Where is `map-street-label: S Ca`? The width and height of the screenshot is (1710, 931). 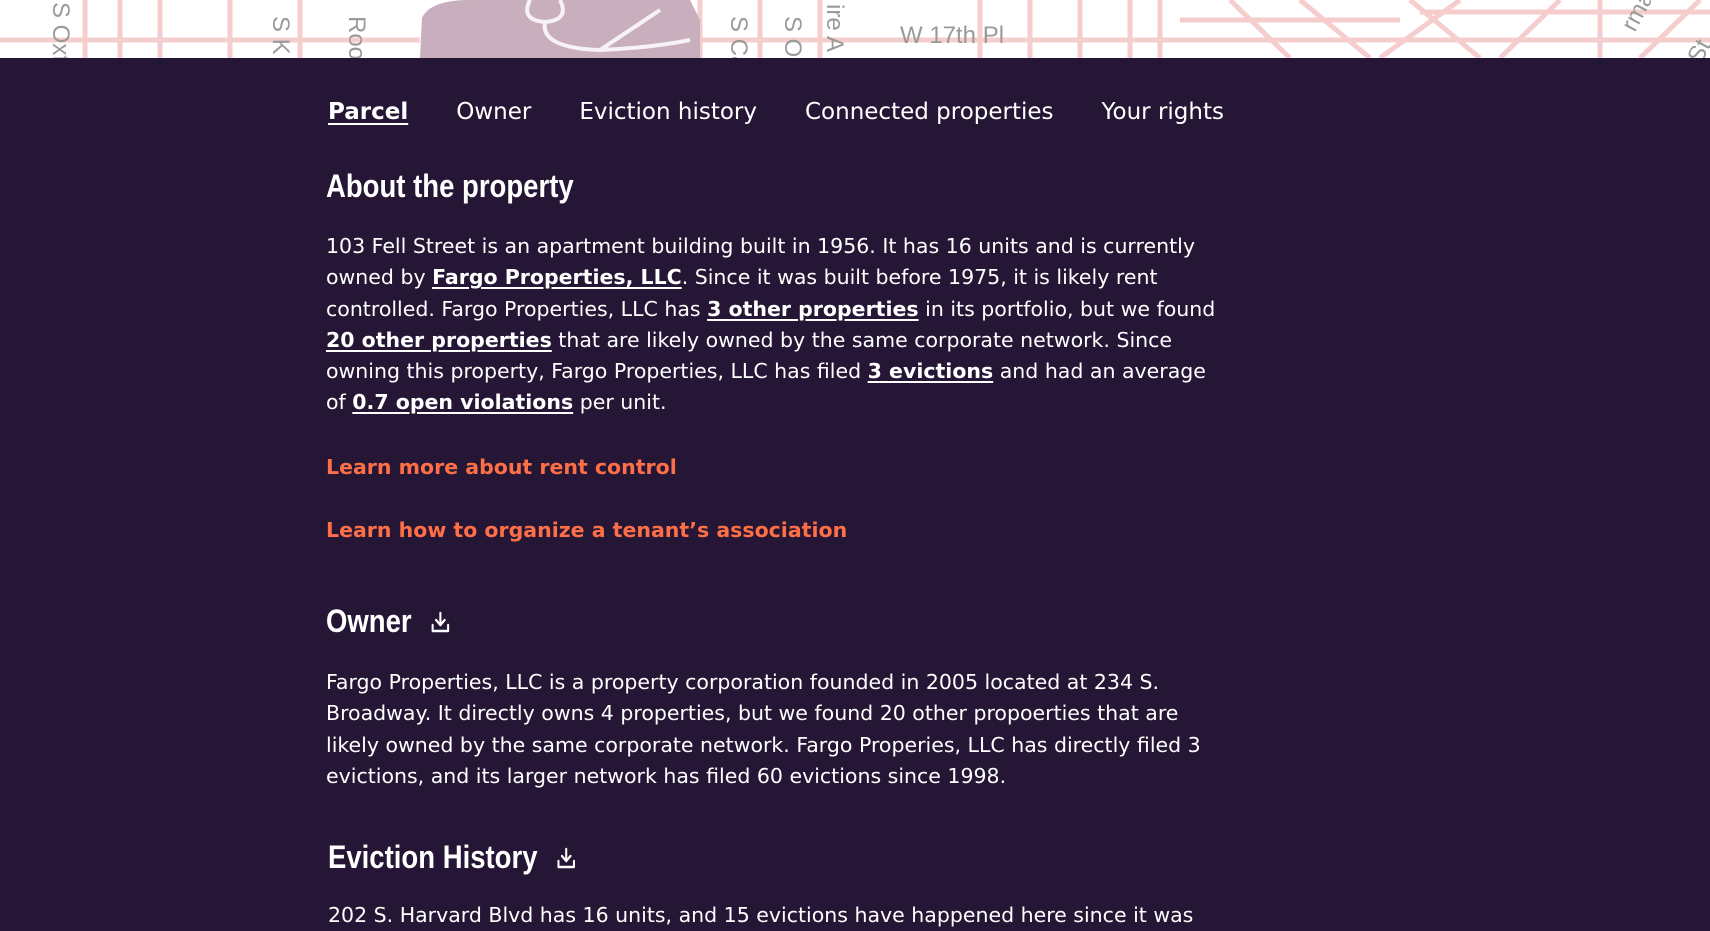
map-street-label: S Ca is located at coordinates (738, 37).